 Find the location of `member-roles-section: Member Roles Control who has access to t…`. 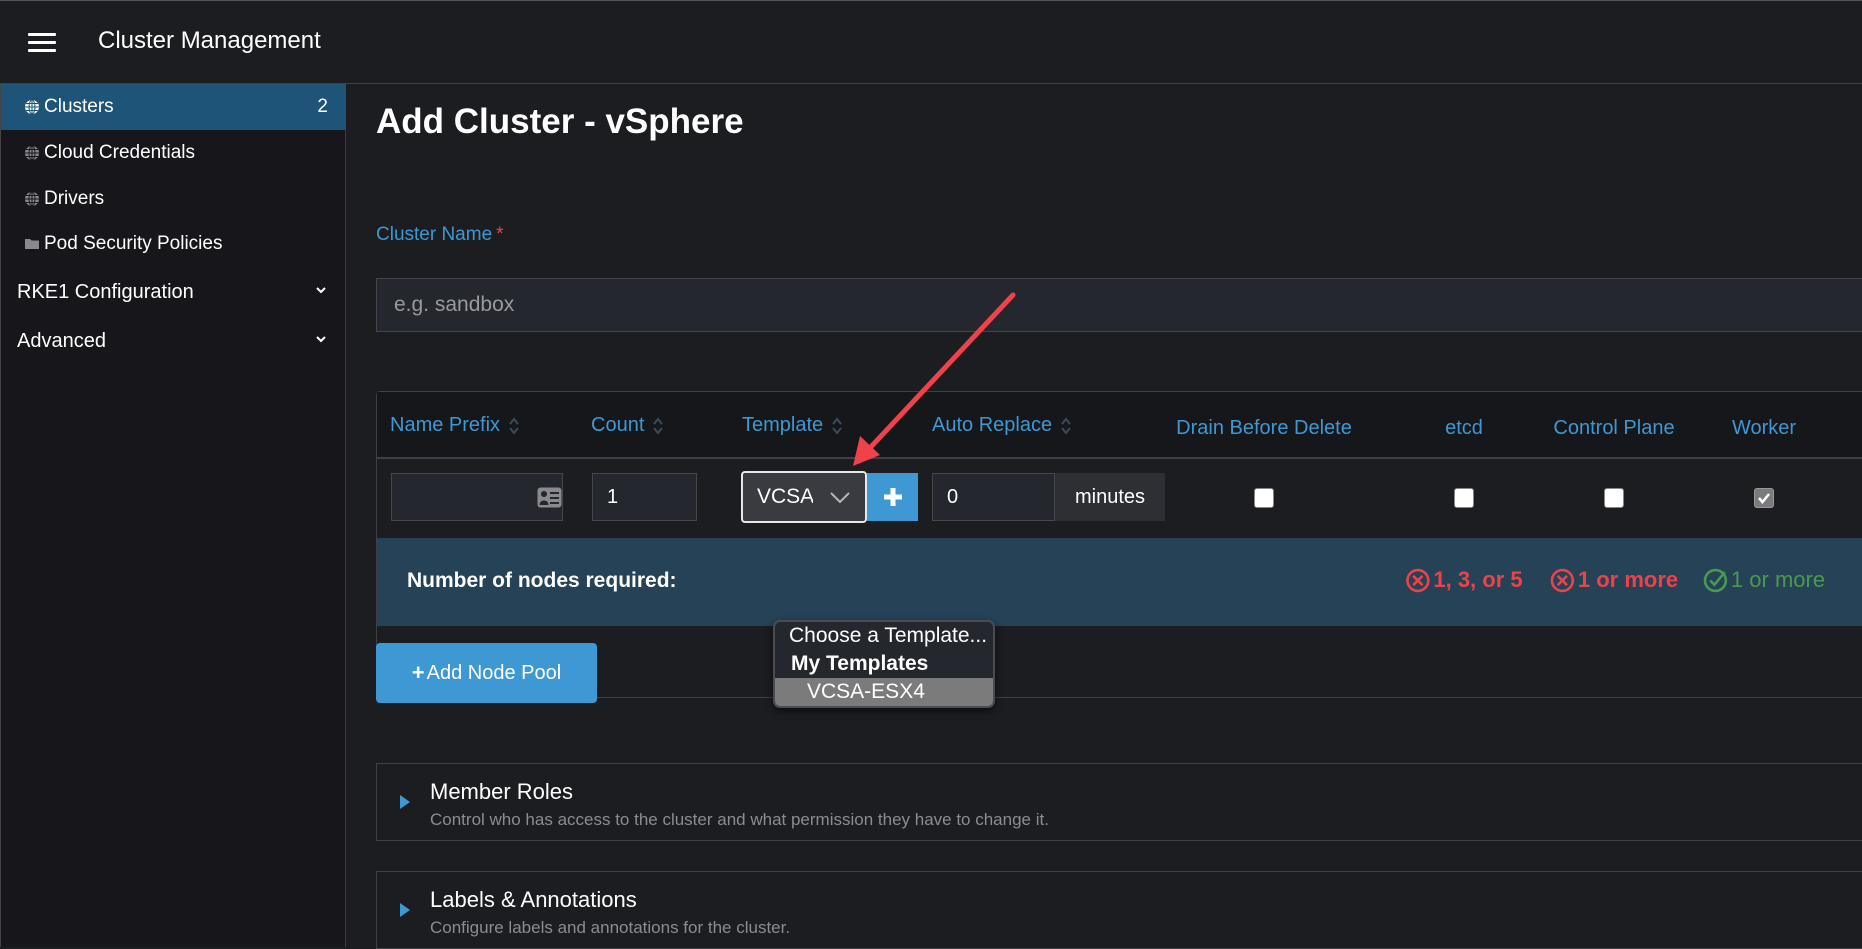

member-roles-section: Member Roles Control who has access to t… is located at coordinates (1119, 802).